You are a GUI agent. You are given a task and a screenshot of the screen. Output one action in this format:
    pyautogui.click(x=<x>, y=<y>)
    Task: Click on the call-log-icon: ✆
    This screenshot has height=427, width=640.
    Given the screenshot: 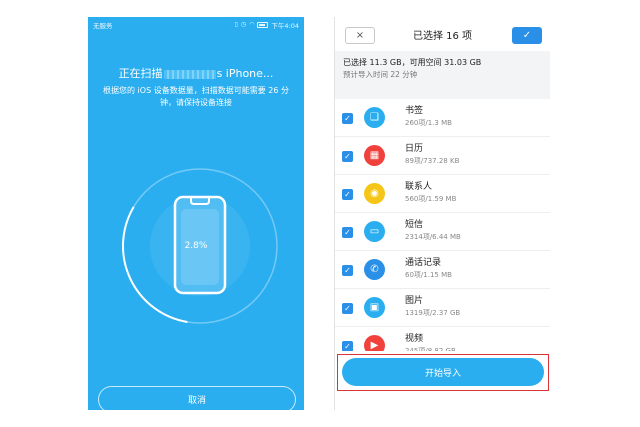 What is the action you would take?
    pyautogui.click(x=374, y=269)
    